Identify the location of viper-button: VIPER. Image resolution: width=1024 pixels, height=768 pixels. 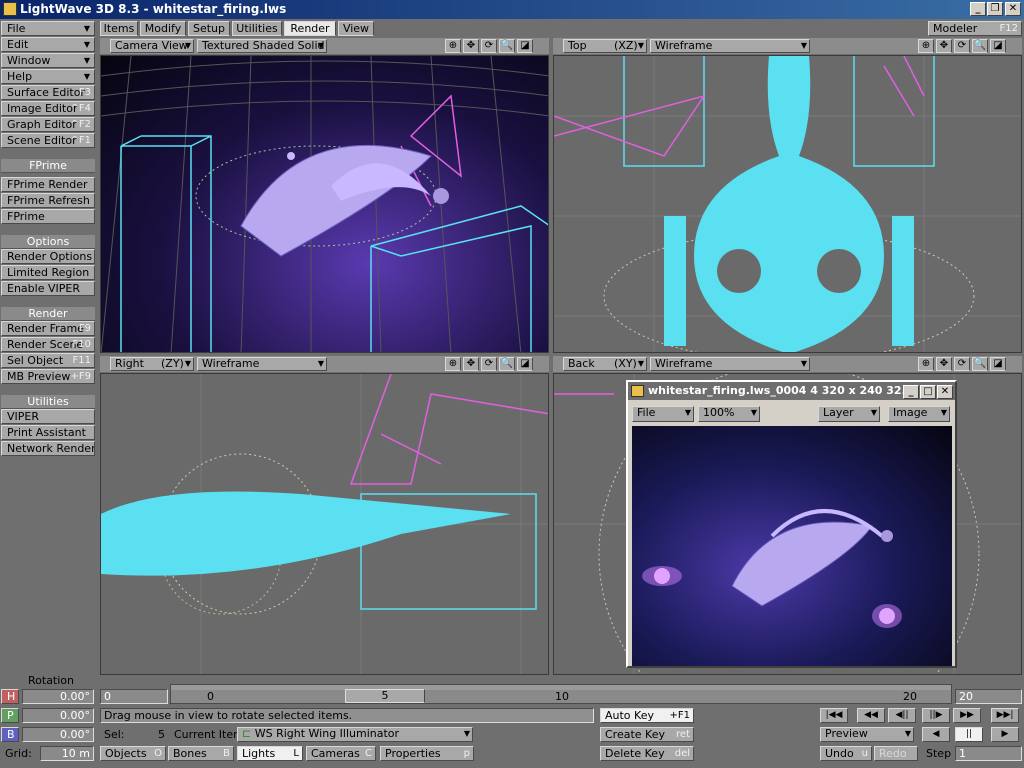
(48, 416).